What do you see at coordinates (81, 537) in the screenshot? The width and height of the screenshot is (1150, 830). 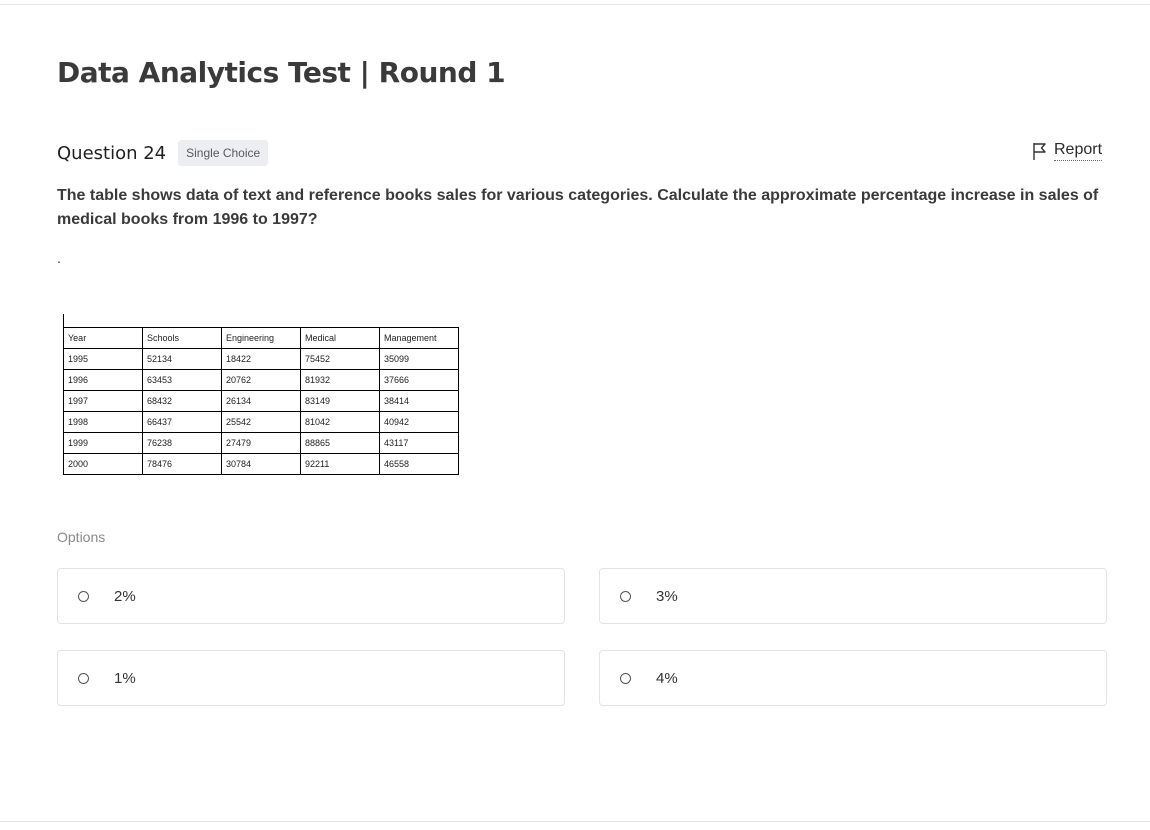 I see `options-heading: Options` at bounding box center [81, 537].